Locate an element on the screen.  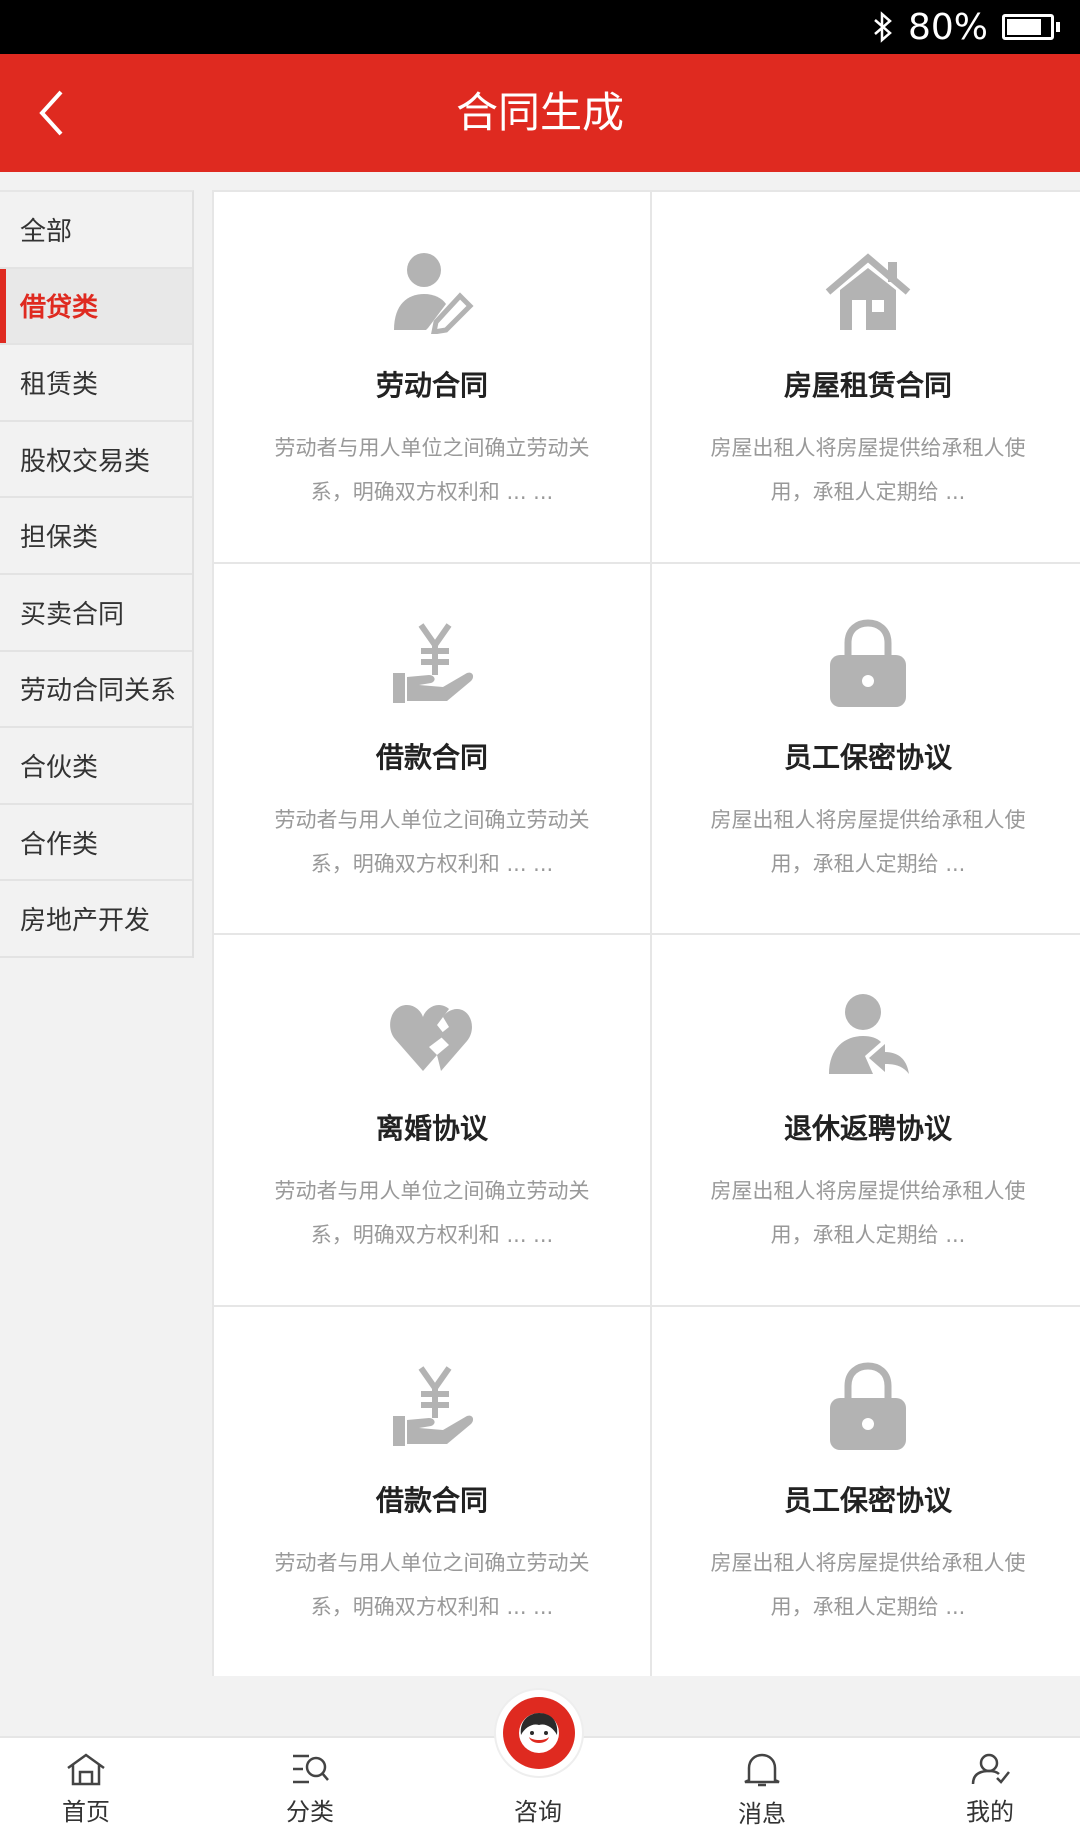
card-title: 房屋租赁合同 is located at coordinates (867, 385).